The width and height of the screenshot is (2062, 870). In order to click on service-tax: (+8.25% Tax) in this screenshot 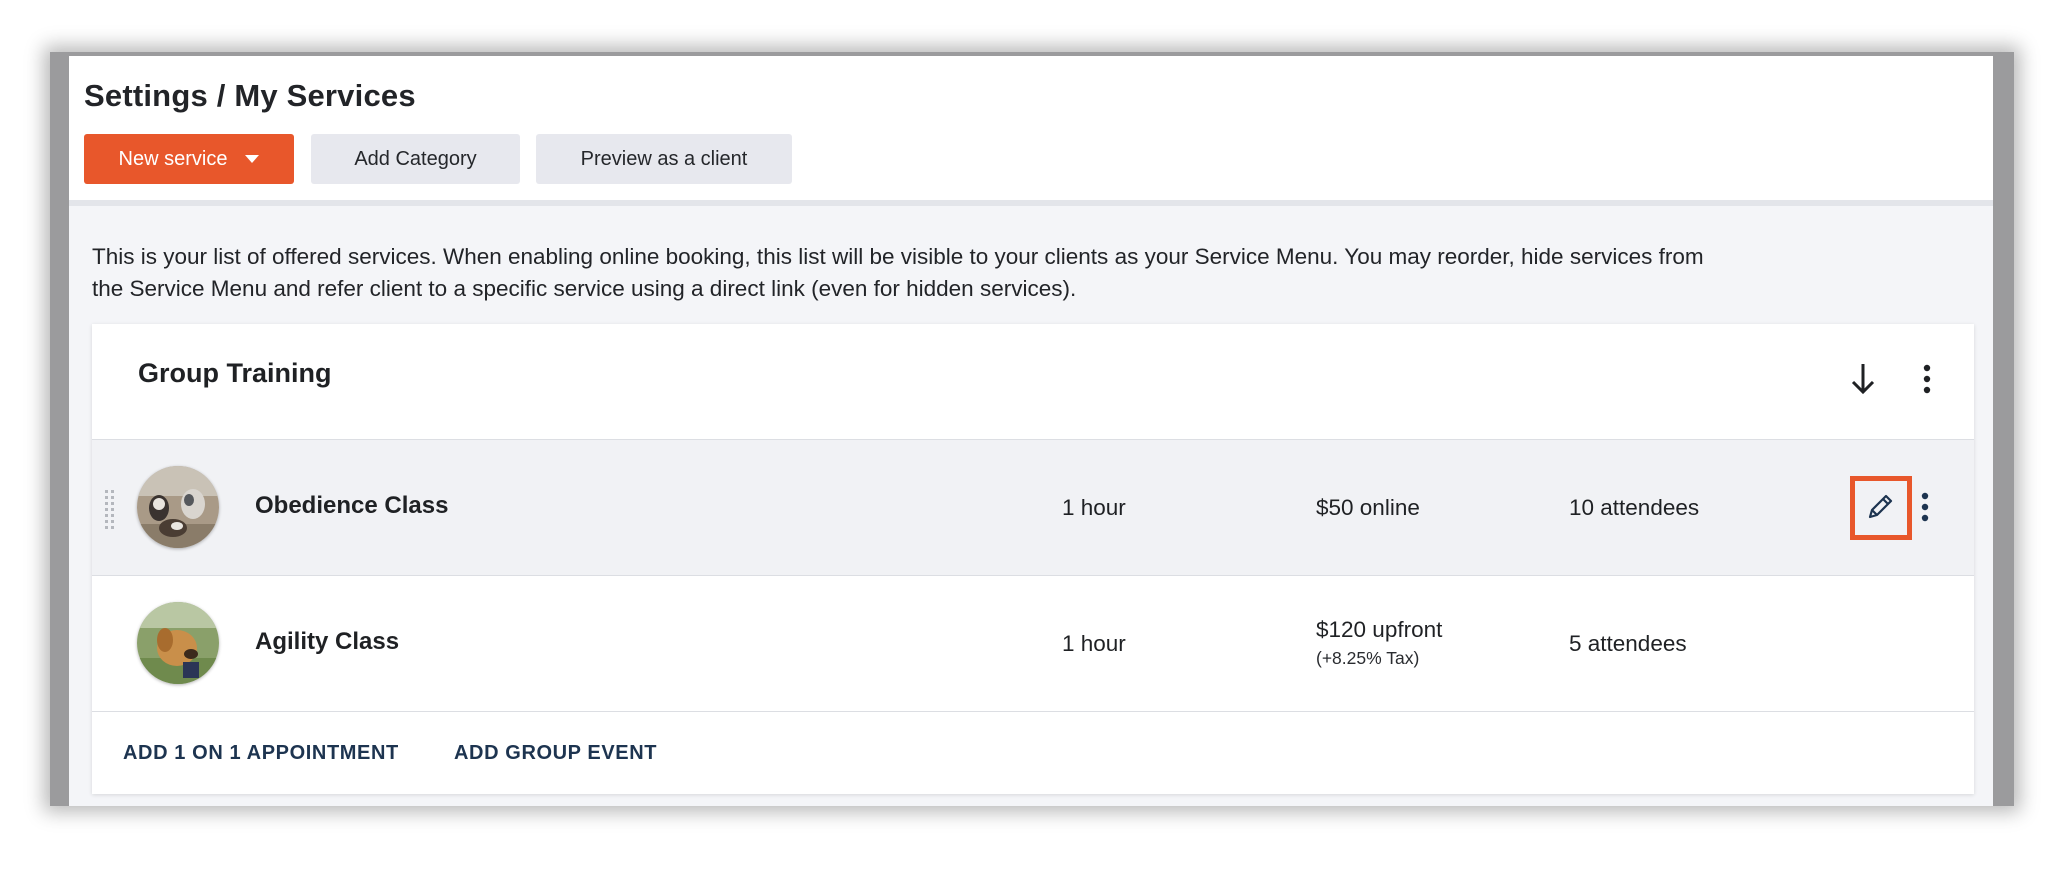, I will do `click(1368, 658)`.